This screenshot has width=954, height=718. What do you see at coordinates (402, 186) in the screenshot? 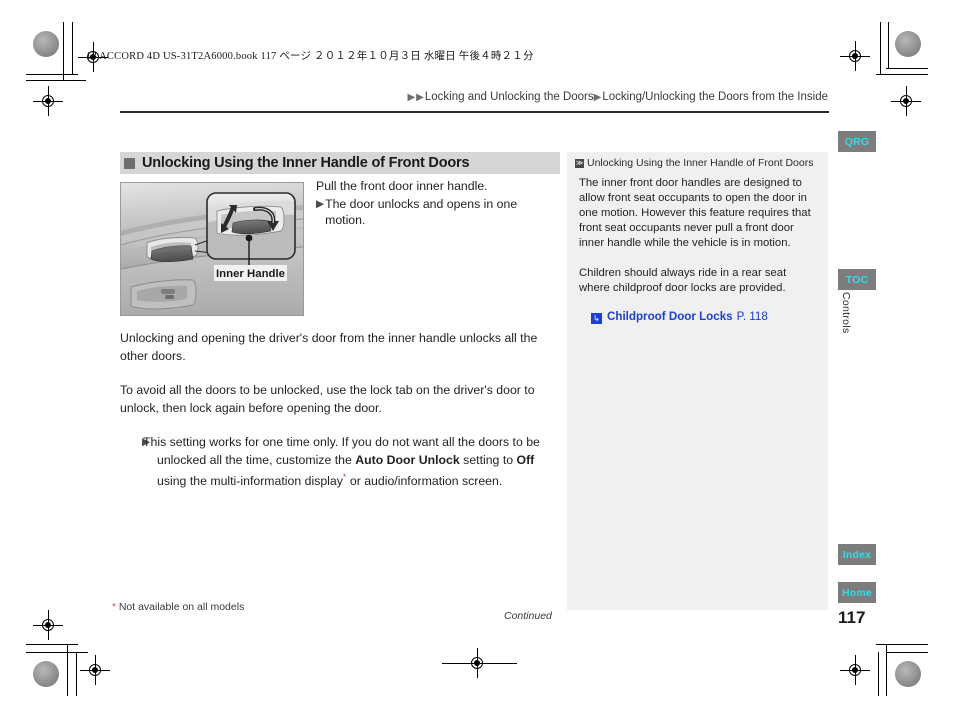
I see `instruction-main: Pull the front door inner handle.` at bounding box center [402, 186].